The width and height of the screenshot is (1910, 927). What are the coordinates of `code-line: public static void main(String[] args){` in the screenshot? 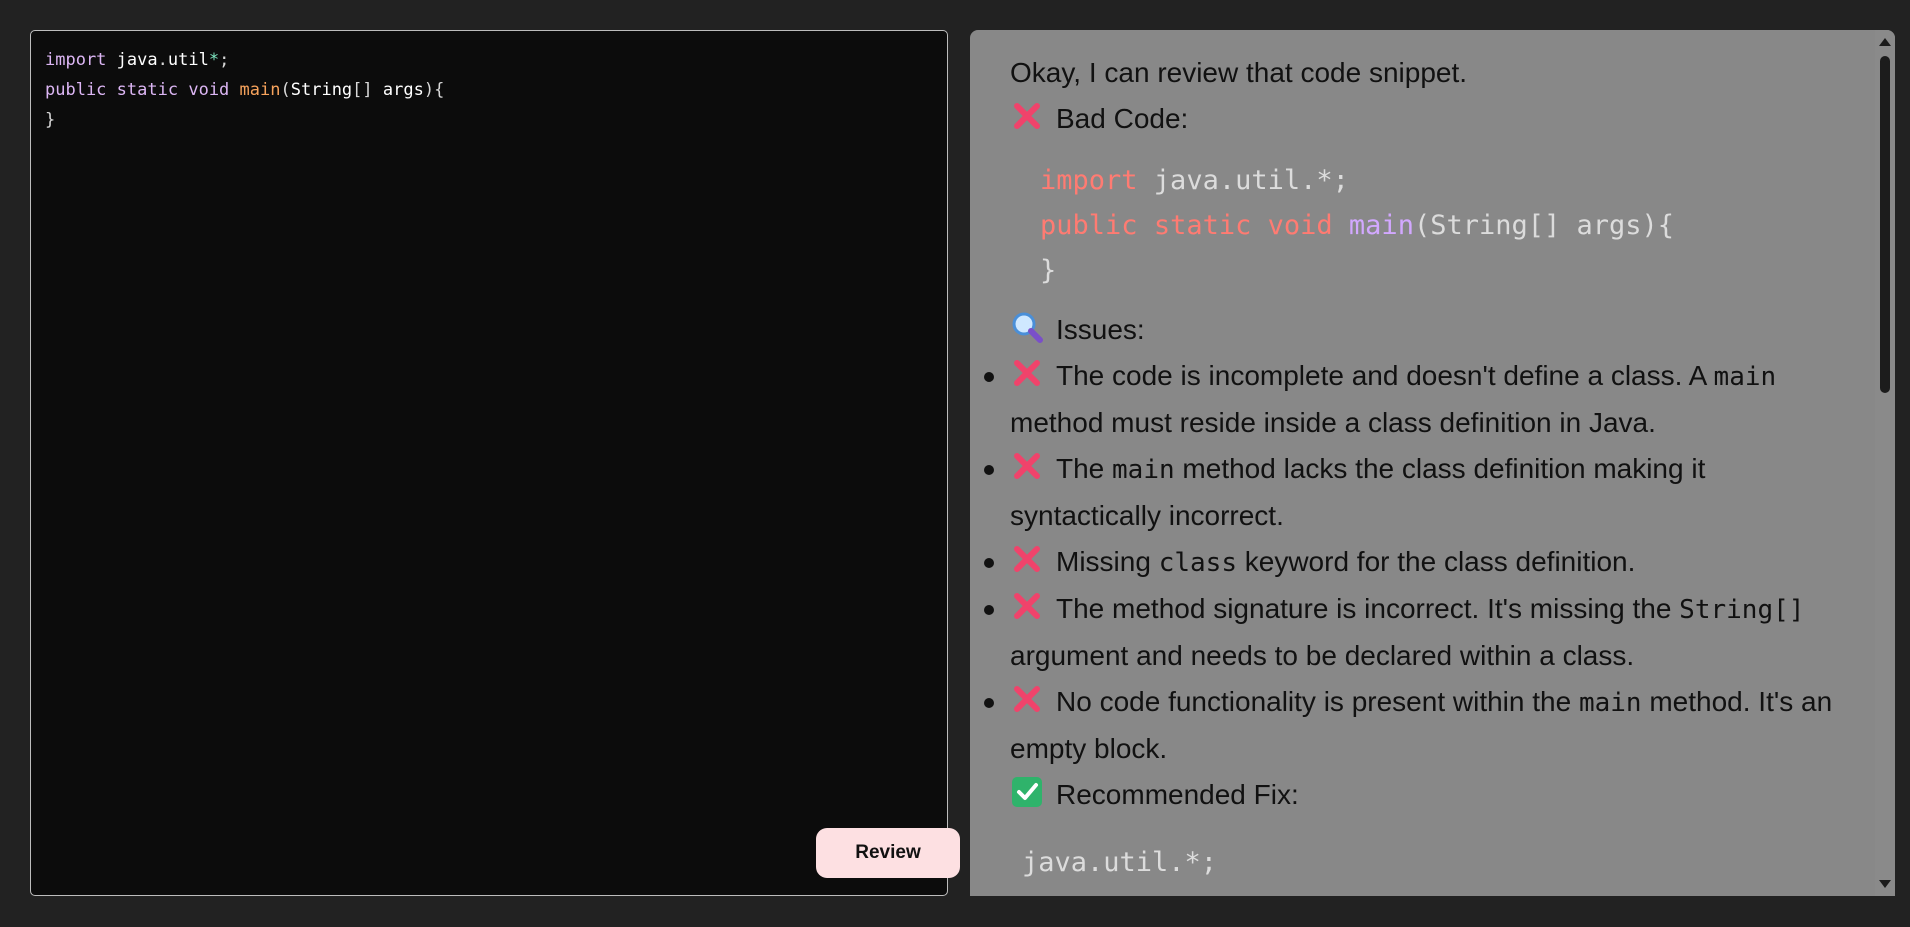 It's located at (244, 90).